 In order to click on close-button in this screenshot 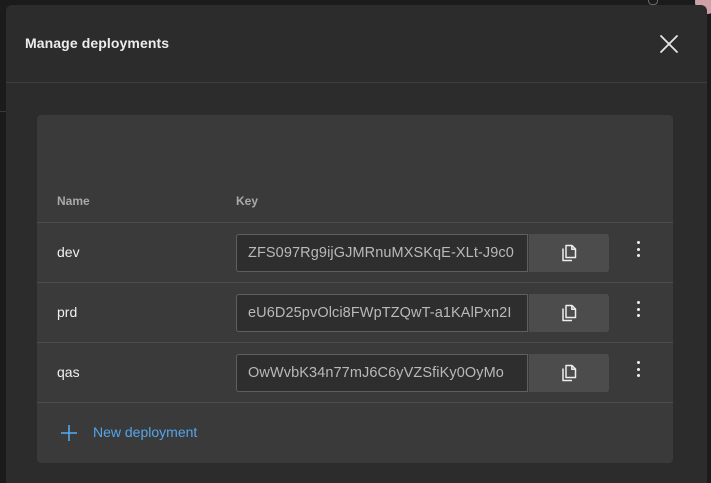, I will do `click(669, 44)`.